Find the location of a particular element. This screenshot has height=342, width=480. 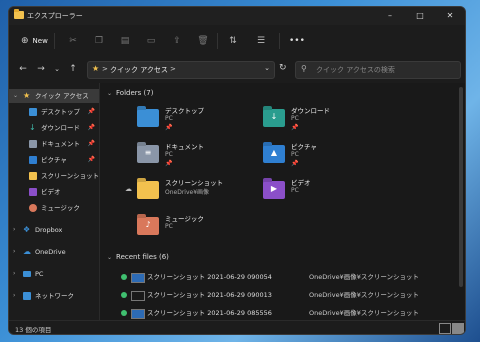

sidebar-item-videos: ビデオ is located at coordinates (54, 192).